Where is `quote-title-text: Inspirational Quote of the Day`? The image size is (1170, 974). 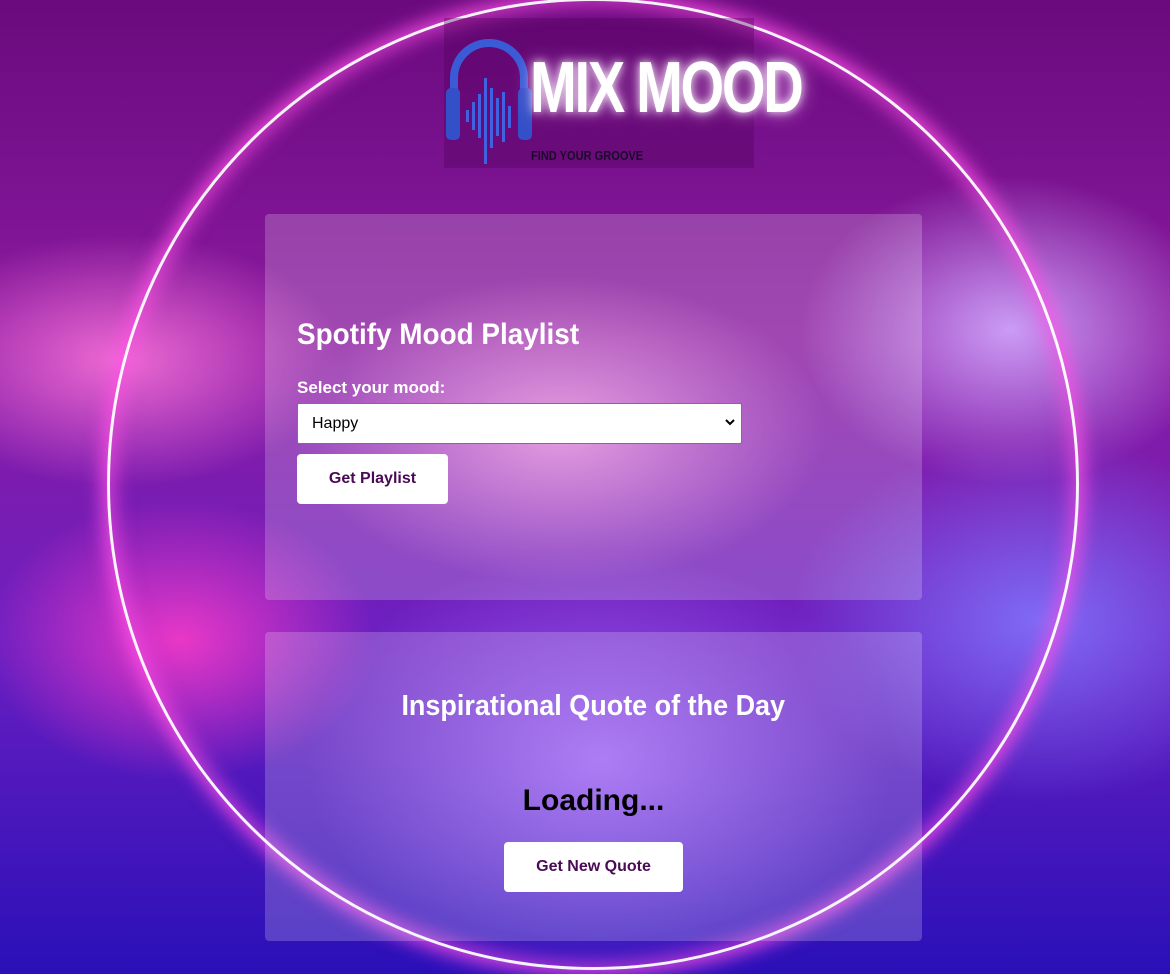
quote-title-text: Inspirational Quote of the Day is located at coordinates (593, 706).